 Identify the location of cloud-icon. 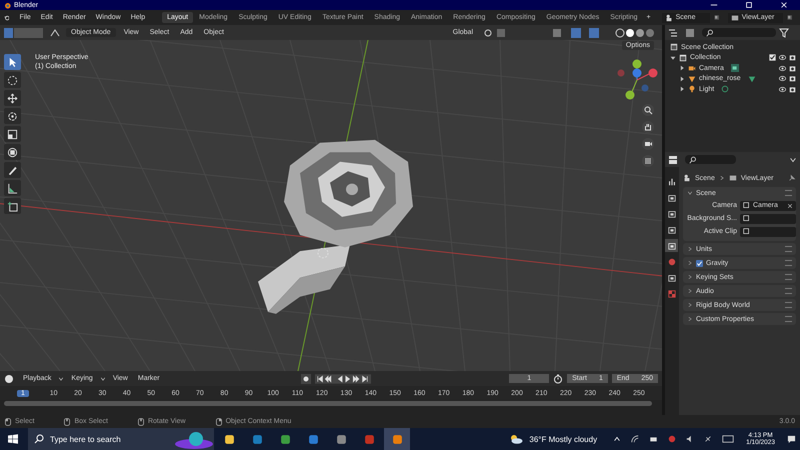
(516, 439).